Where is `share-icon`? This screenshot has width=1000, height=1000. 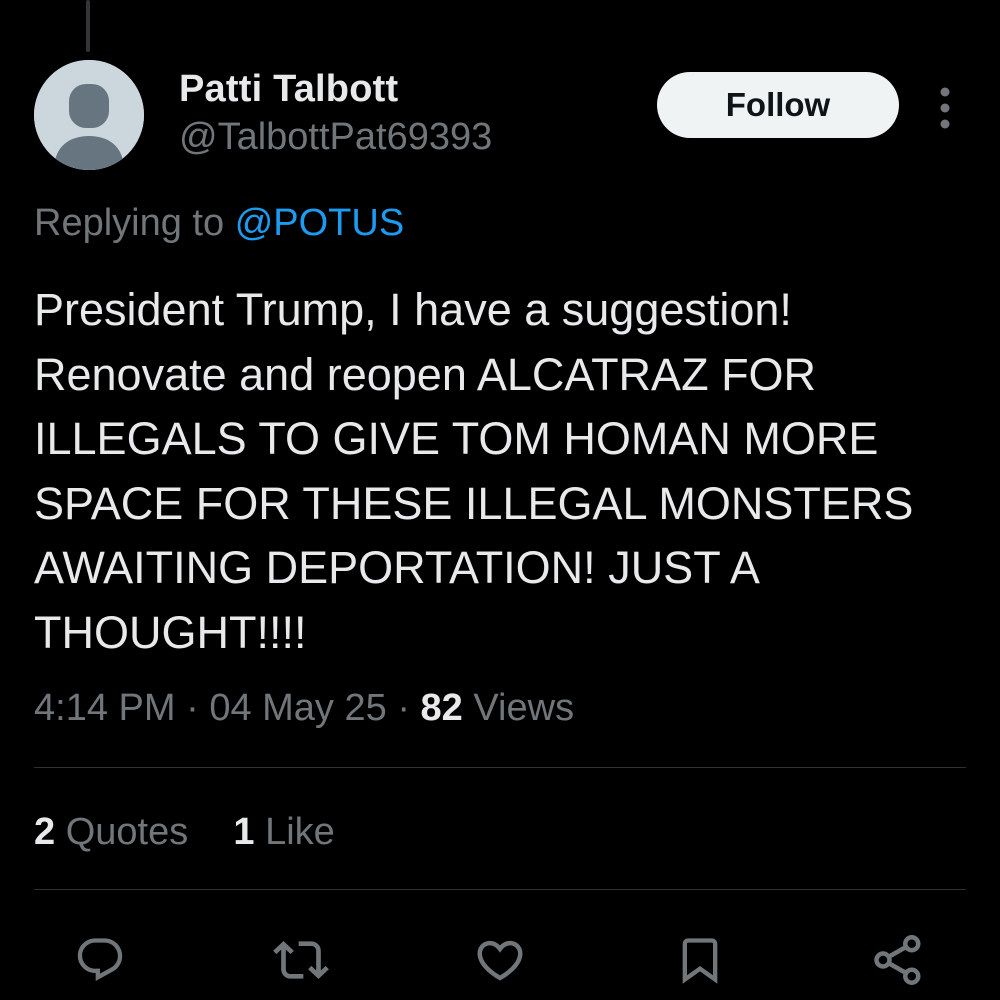 share-icon is located at coordinates (897, 960).